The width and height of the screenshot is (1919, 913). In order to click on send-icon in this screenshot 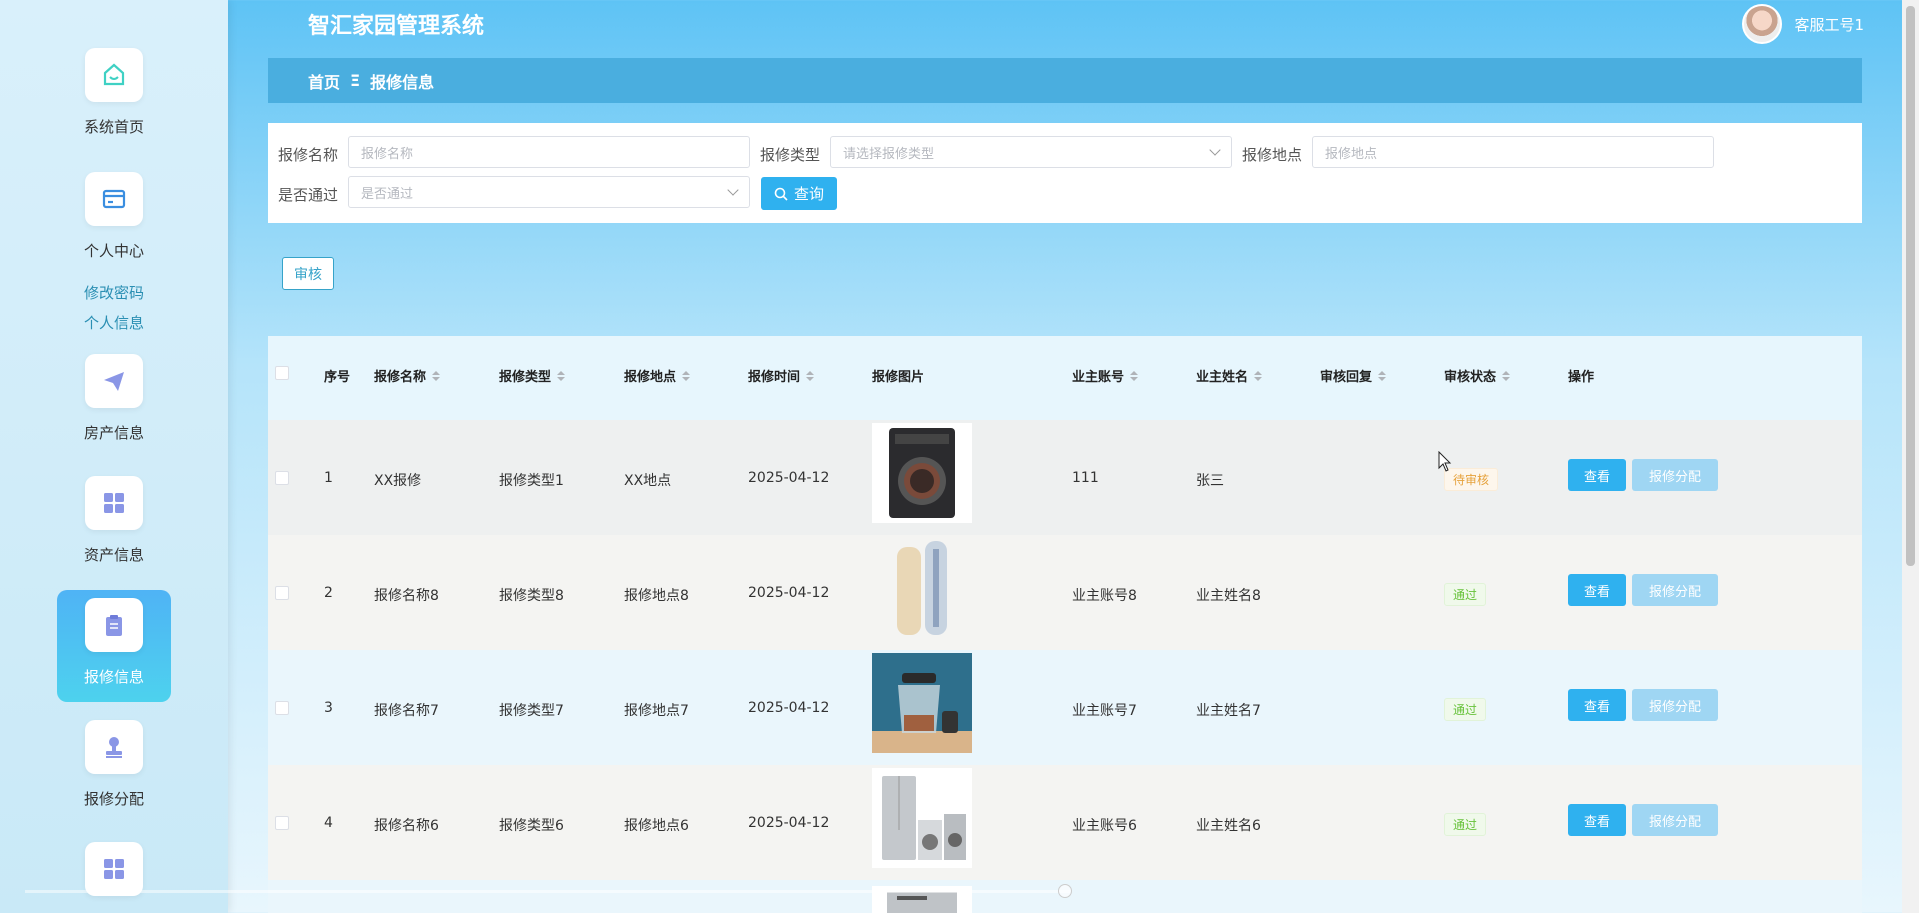, I will do `click(114, 381)`.